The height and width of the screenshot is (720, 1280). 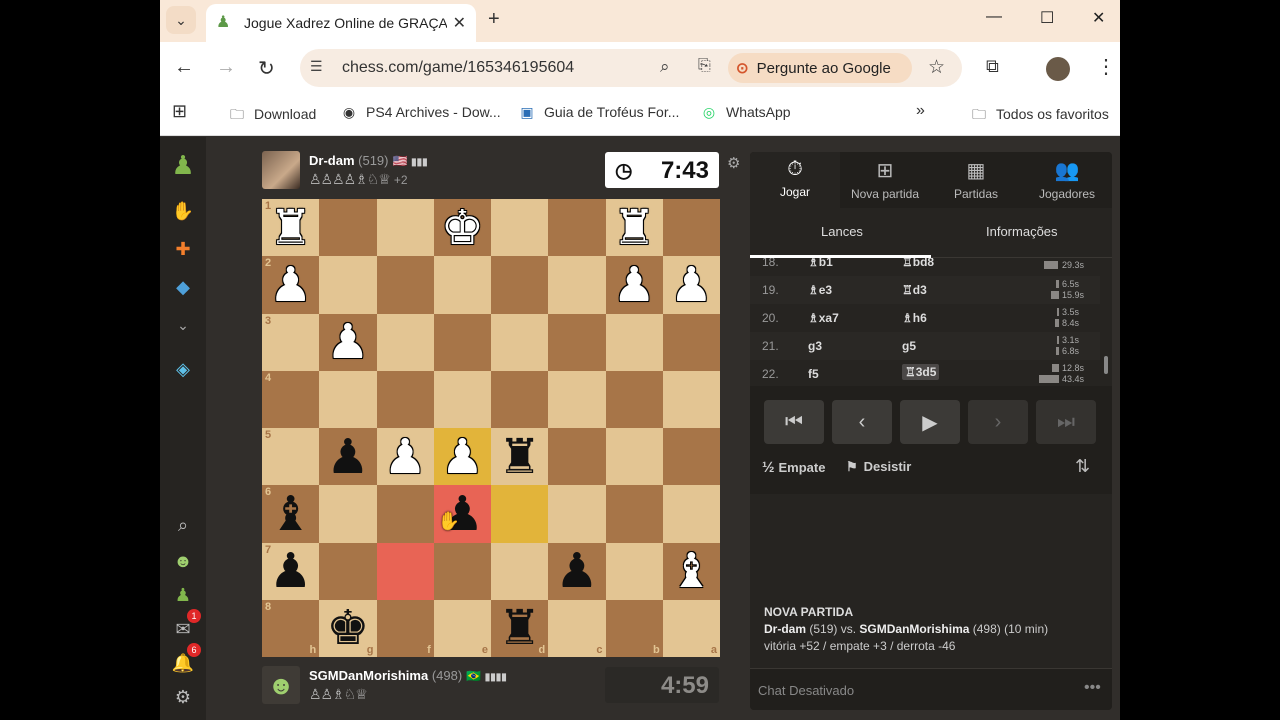 What do you see at coordinates (914, 318) in the screenshot?
I see `black-move: ♗h6` at bounding box center [914, 318].